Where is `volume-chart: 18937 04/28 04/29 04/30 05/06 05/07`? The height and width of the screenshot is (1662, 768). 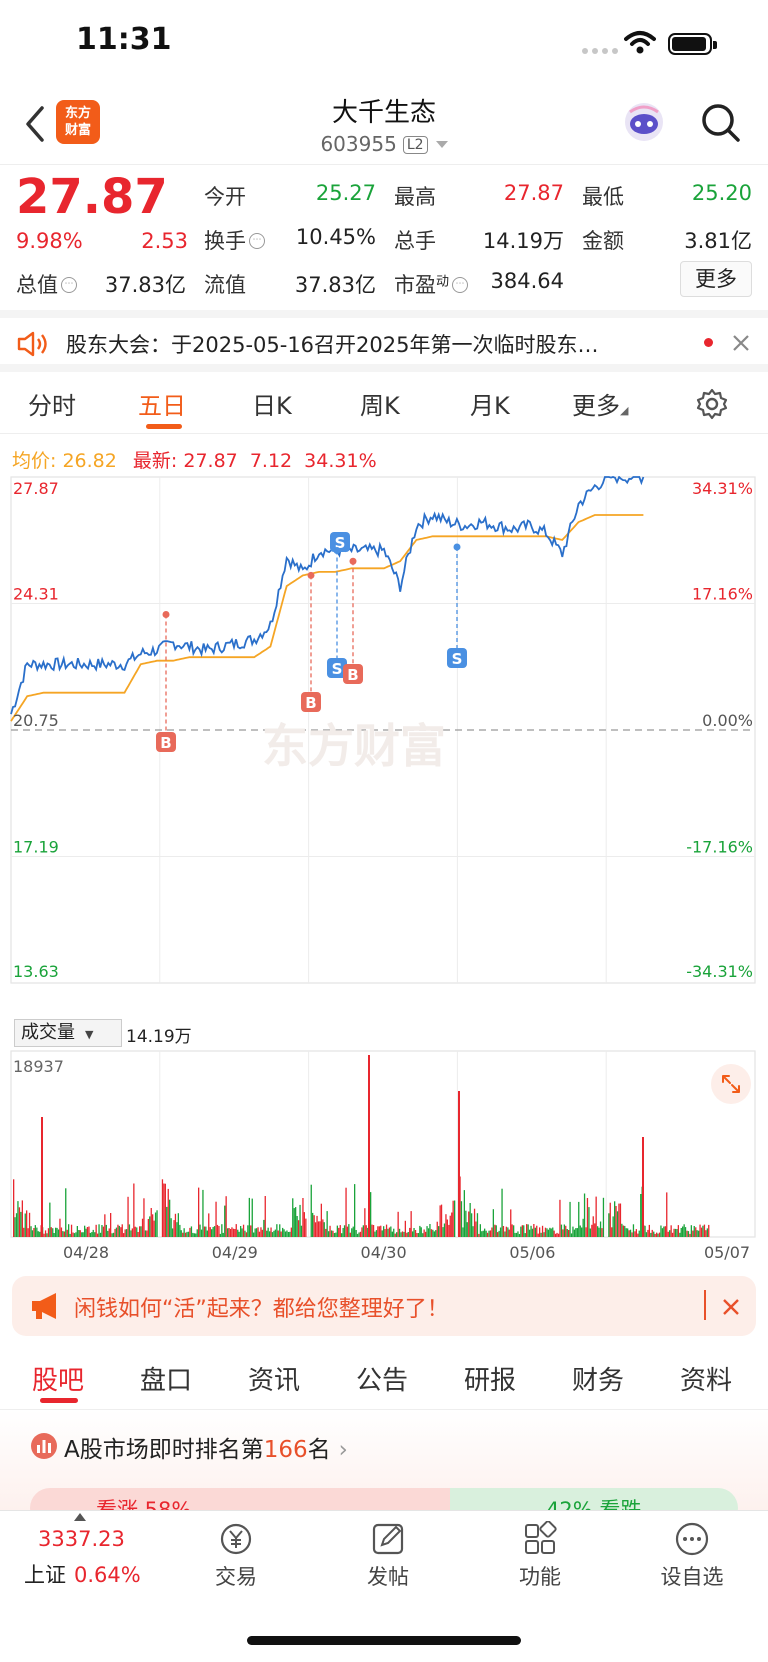
volume-chart: 18937 04/28 04/29 04/30 05/06 05/07 is located at coordinates (384, 1158).